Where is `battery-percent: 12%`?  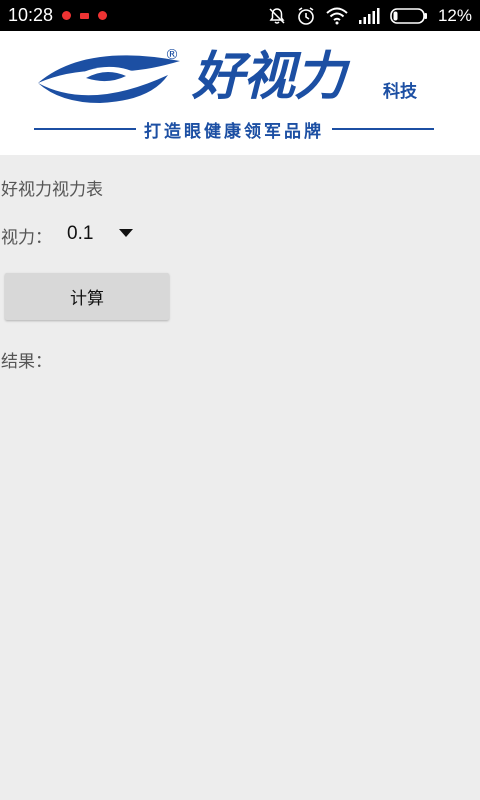
battery-percent: 12% is located at coordinates (454, 15).